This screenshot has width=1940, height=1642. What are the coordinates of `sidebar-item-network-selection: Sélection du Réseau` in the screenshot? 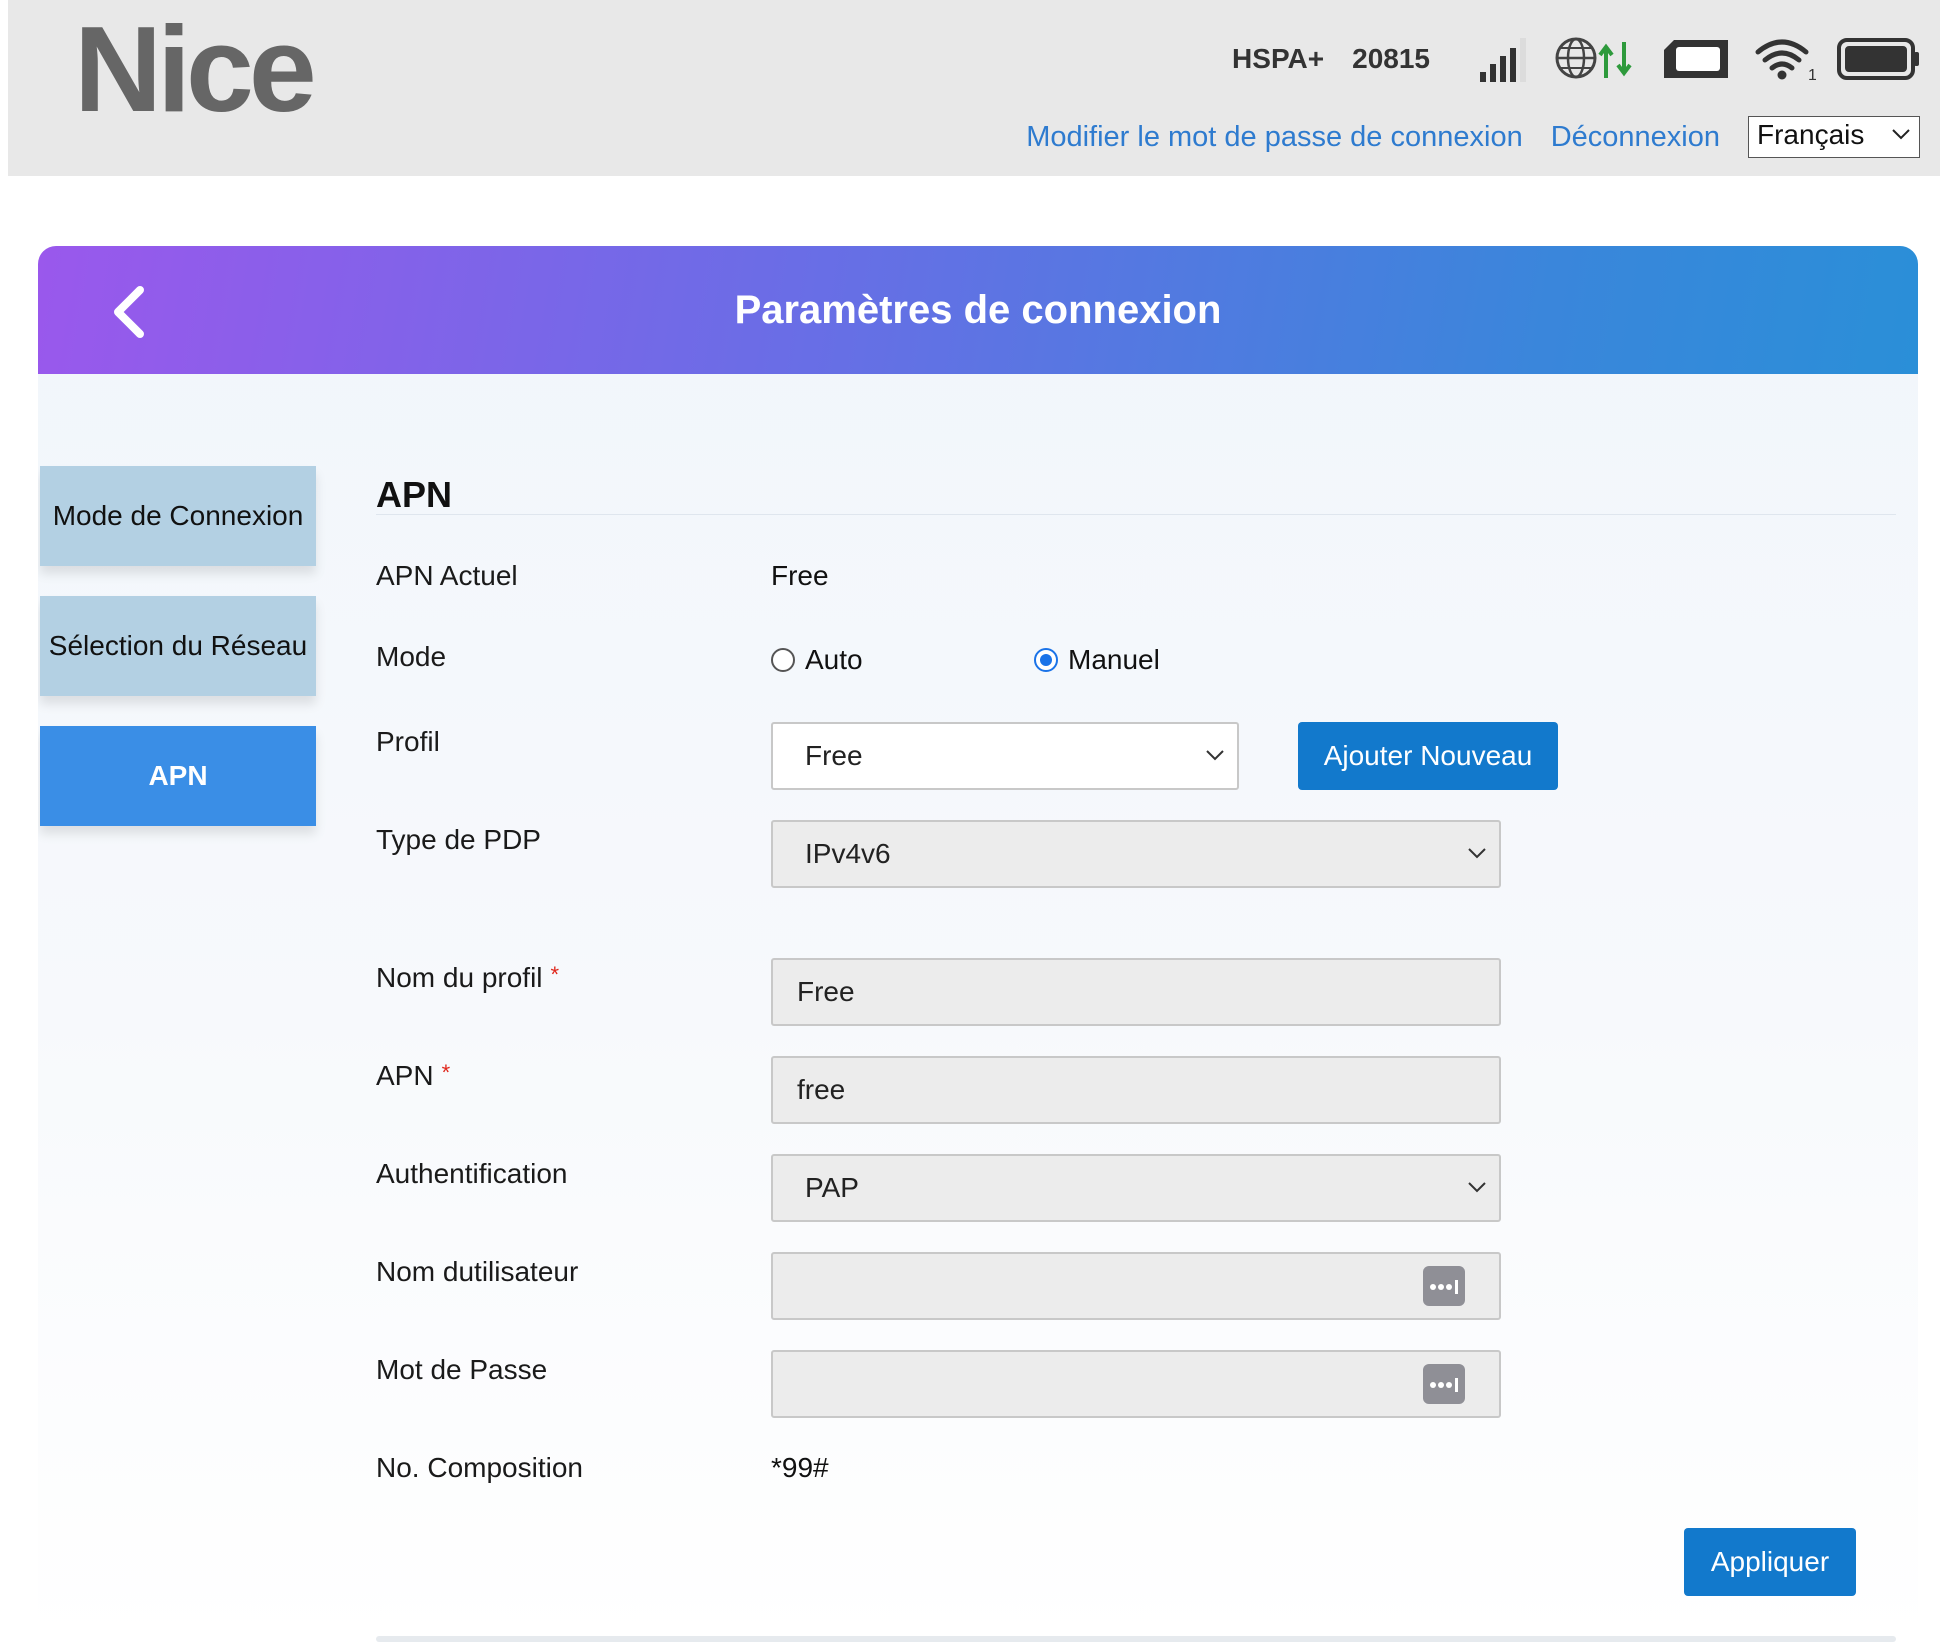 It's located at (178, 646).